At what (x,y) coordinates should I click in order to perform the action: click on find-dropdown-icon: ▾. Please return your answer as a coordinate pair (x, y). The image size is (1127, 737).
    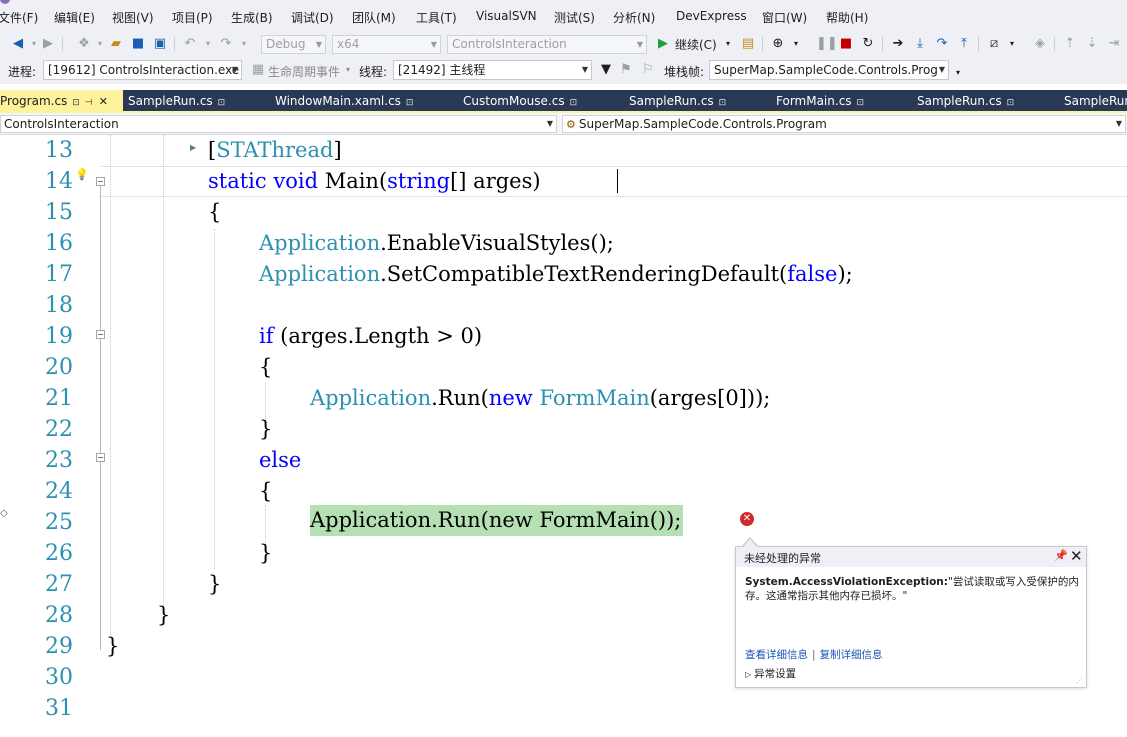
    Looking at the image, I should click on (796, 44).